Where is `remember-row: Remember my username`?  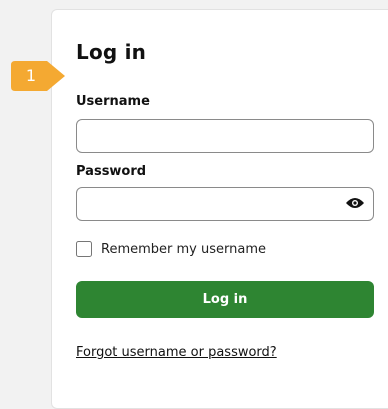 remember-row: Remember my username is located at coordinates (171, 249).